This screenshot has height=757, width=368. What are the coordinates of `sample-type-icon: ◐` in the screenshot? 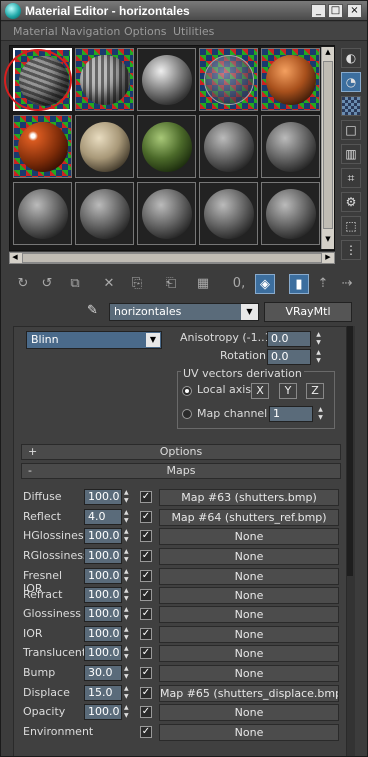 It's located at (351, 58).